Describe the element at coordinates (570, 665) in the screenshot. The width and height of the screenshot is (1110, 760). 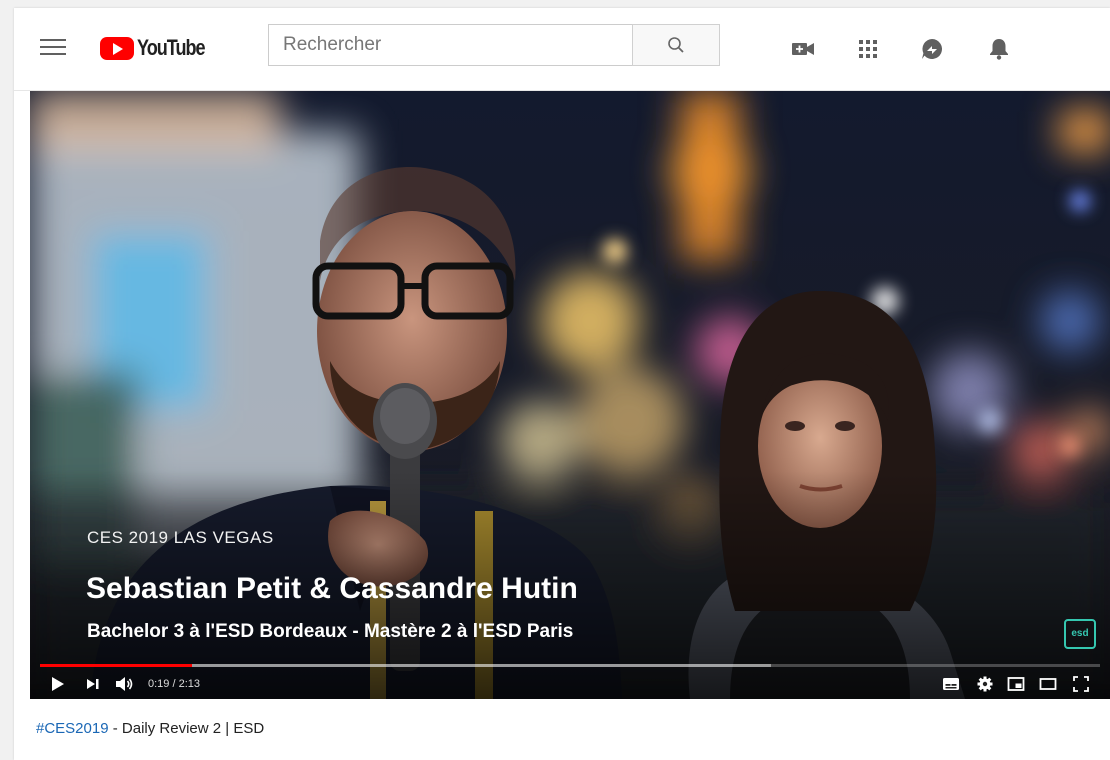
I see `progress-bar` at that location.